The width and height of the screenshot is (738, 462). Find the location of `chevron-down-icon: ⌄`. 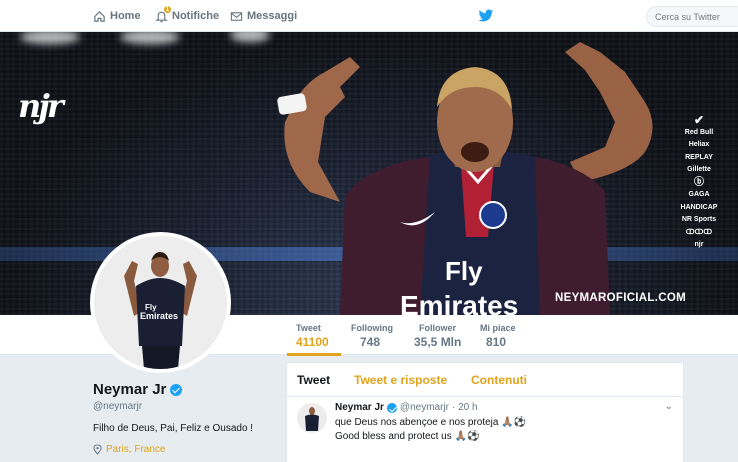

chevron-down-icon: ⌄ is located at coordinates (669, 406).